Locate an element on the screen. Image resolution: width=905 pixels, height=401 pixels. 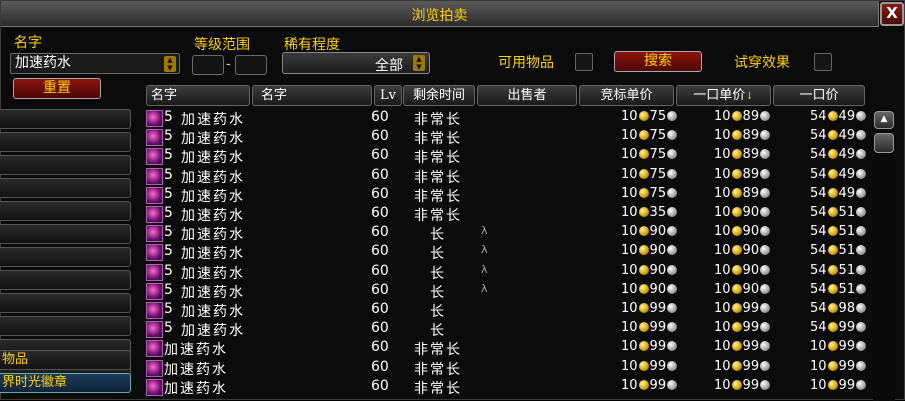
usable-items-checkbox is located at coordinates (584, 62).